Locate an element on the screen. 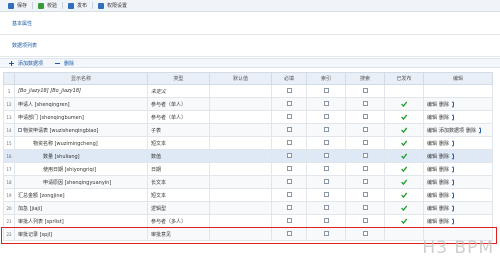 Image resolution: width=500 pixels, height=261 pixels. table-row: 21 审批人列表 [sprlist] 参与者（多人） 编辑 删除 is located at coordinates (248, 221).